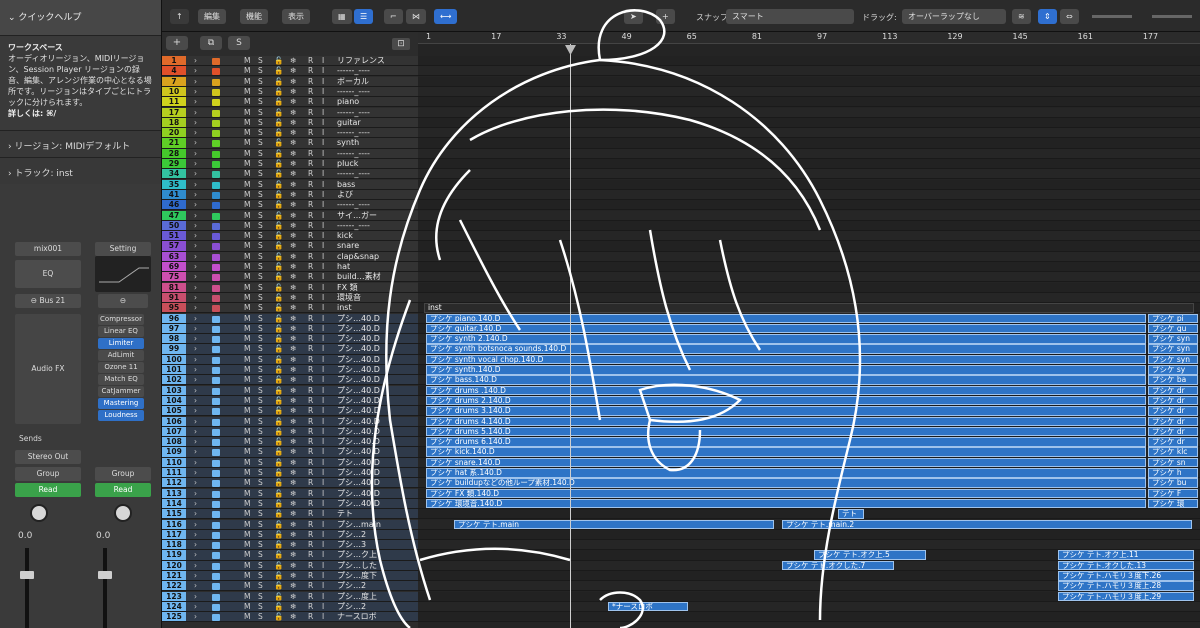  What do you see at coordinates (177, 43) in the screenshot?
I see `add-track-button: +` at bounding box center [177, 43].